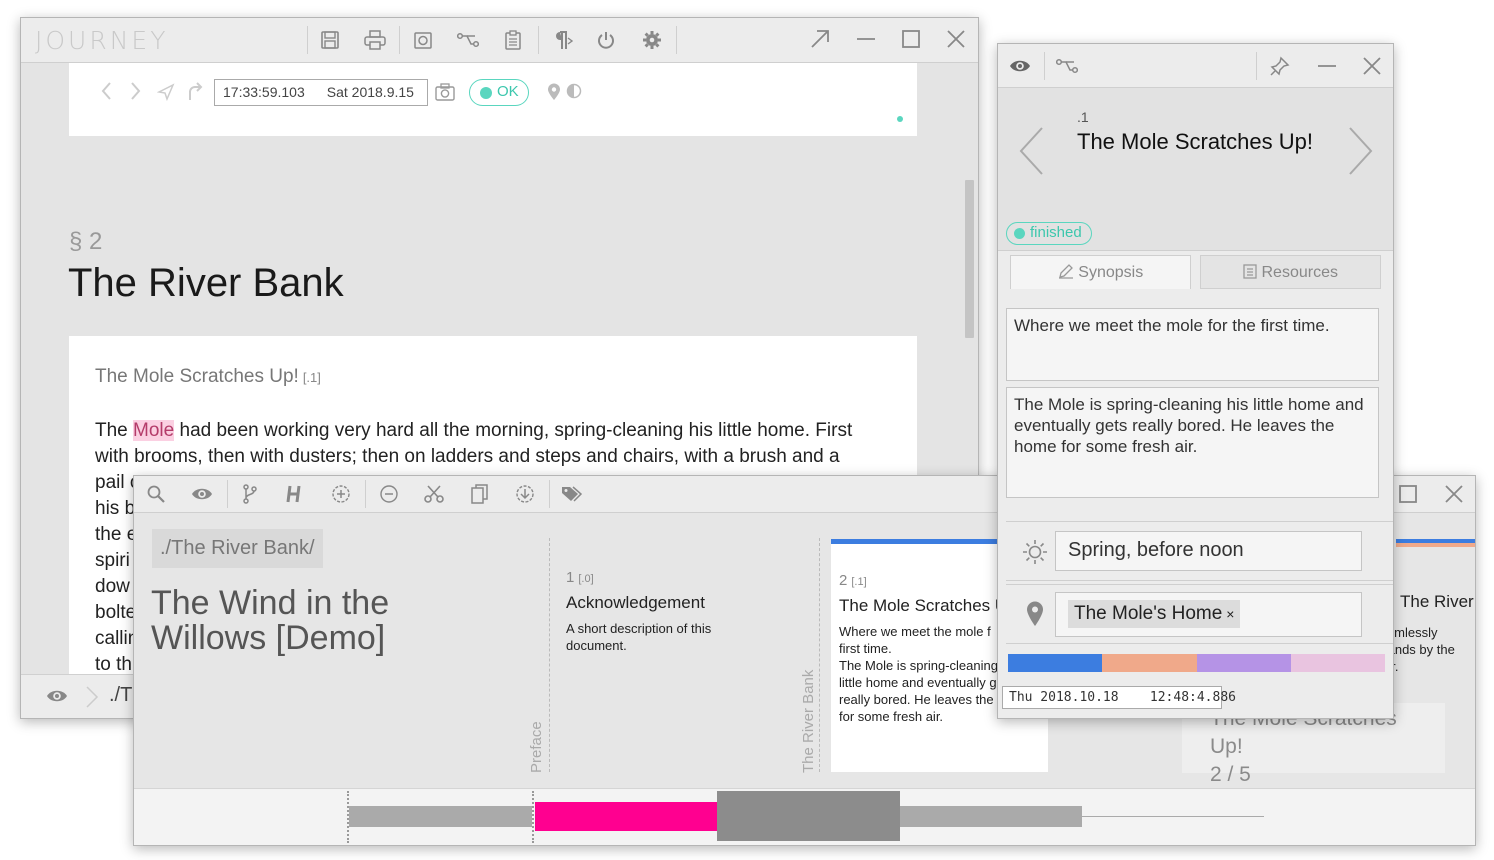  I want to click on scene-title: The Mole Scratches Up!, so click(1195, 142).